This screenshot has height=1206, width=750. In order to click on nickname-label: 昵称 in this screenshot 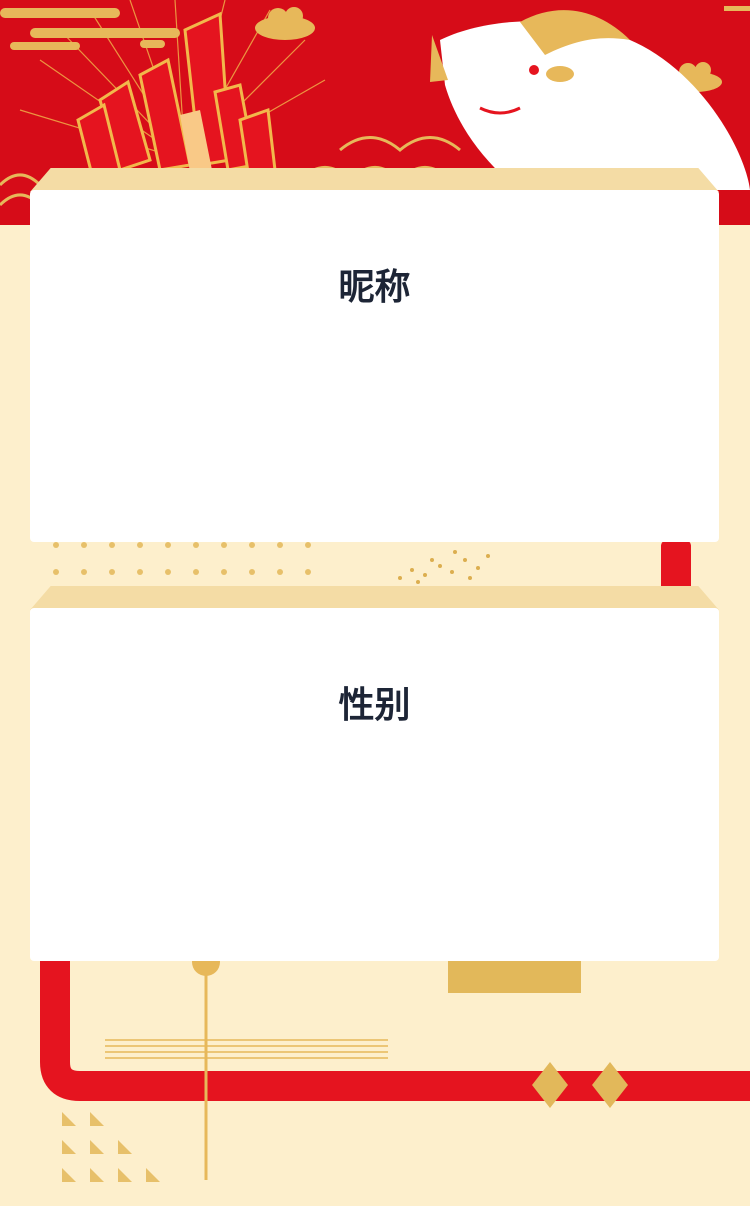, I will do `click(374, 287)`.